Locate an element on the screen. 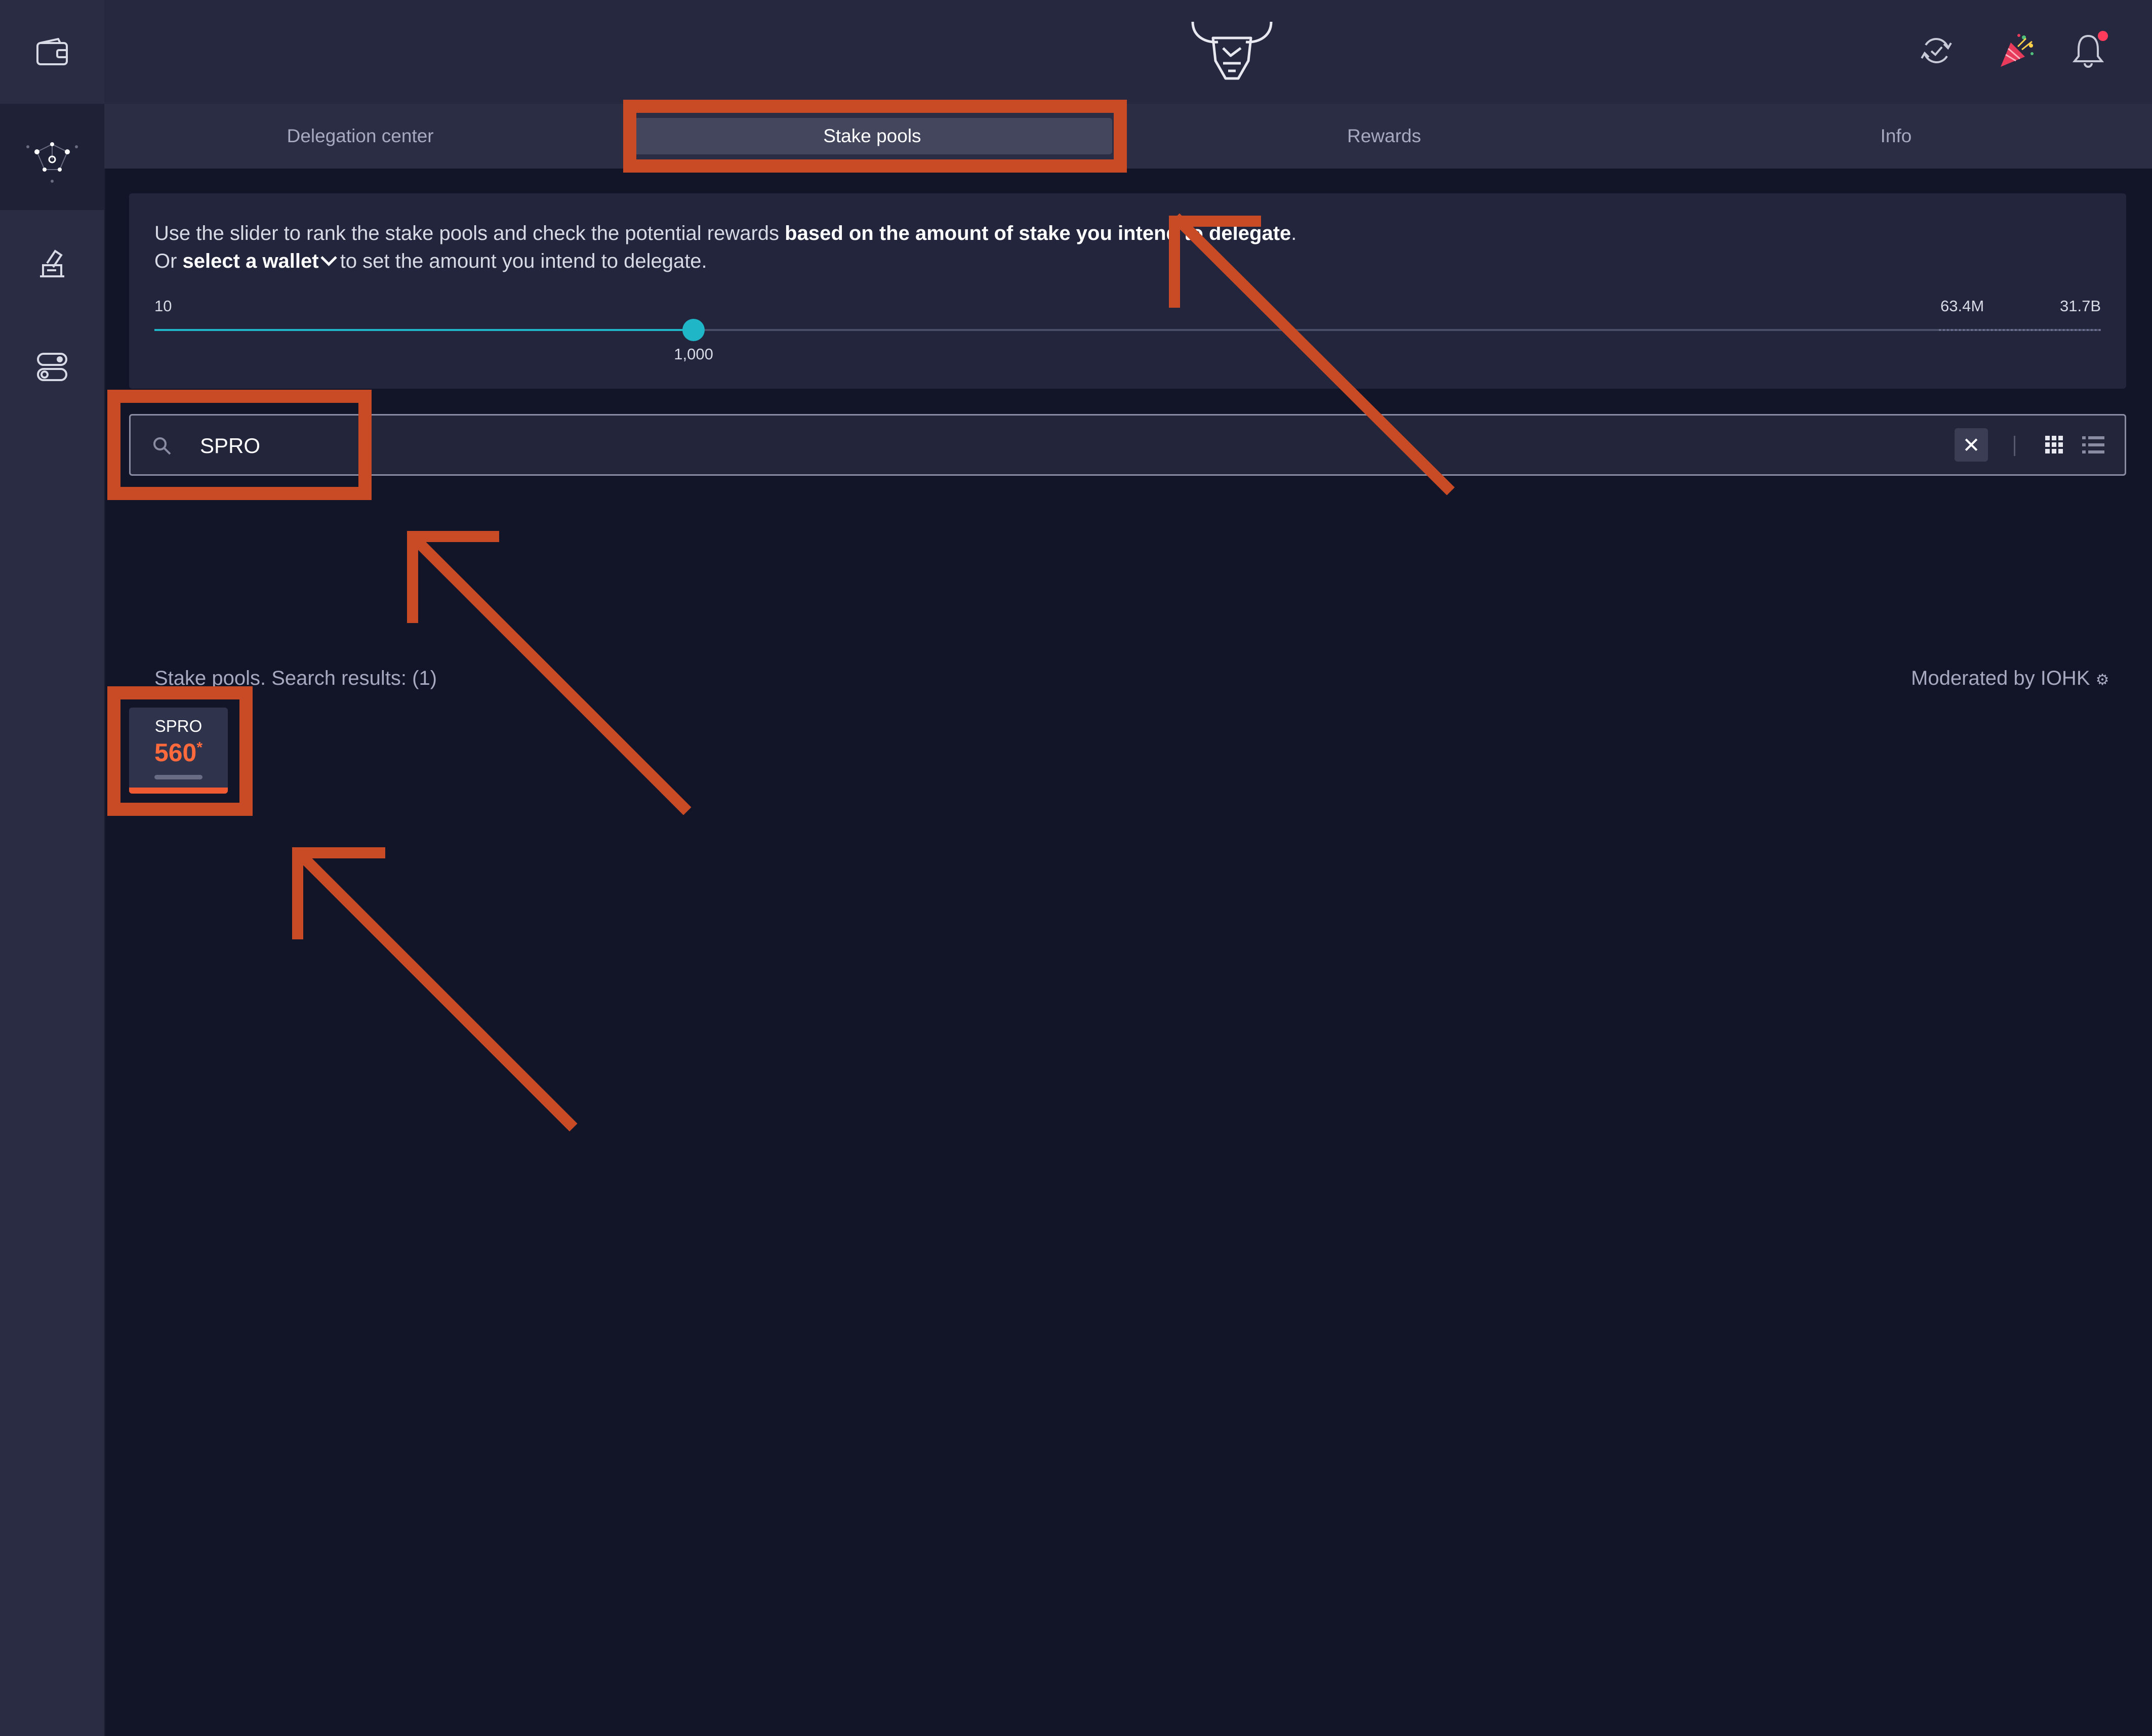 The height and width of the screenshot is (1736, 2152). pool-rank-color-bar is located at coordinates (178, 791).